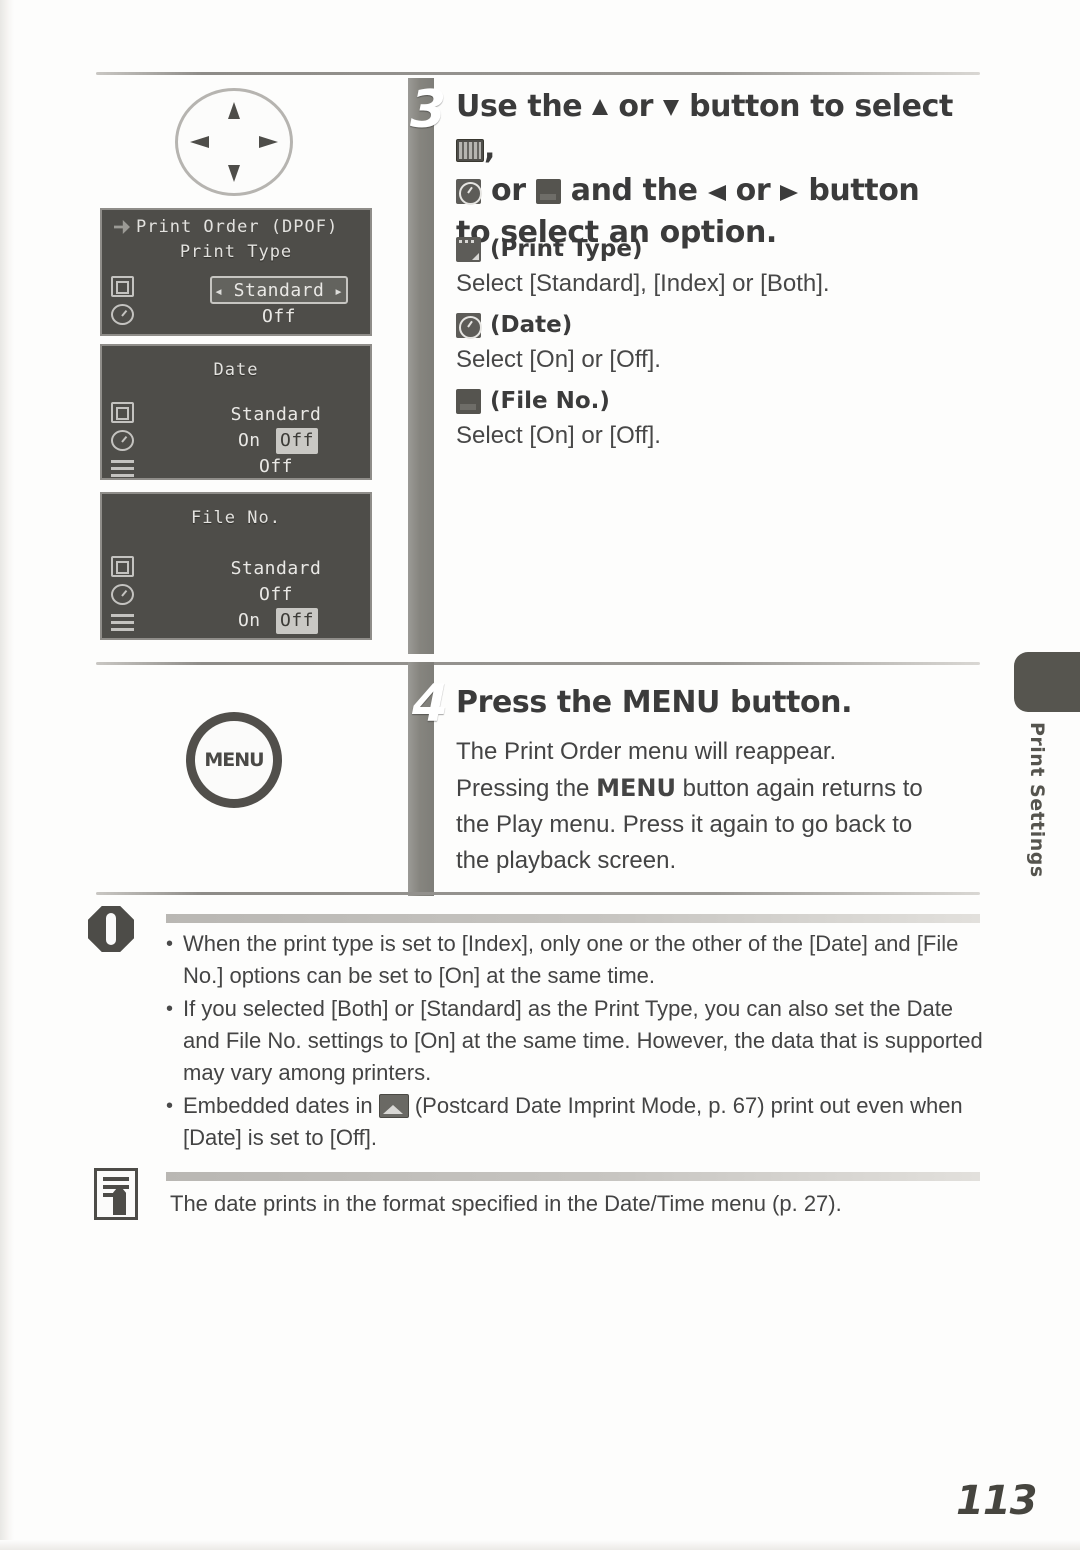  What do you see at coordinates (428, 110) in the screenshot?
I see `step-3-number: 3` at bounding box center [428, 110].